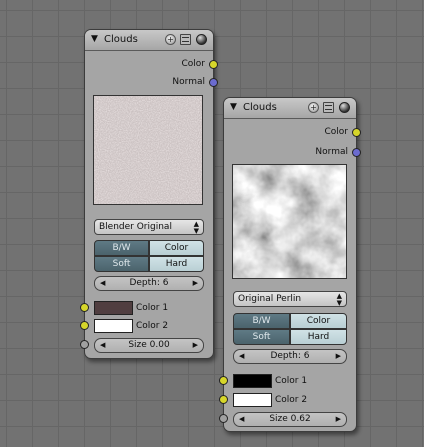  I want to click on size-value: Size 0.00, so click(149, 345).